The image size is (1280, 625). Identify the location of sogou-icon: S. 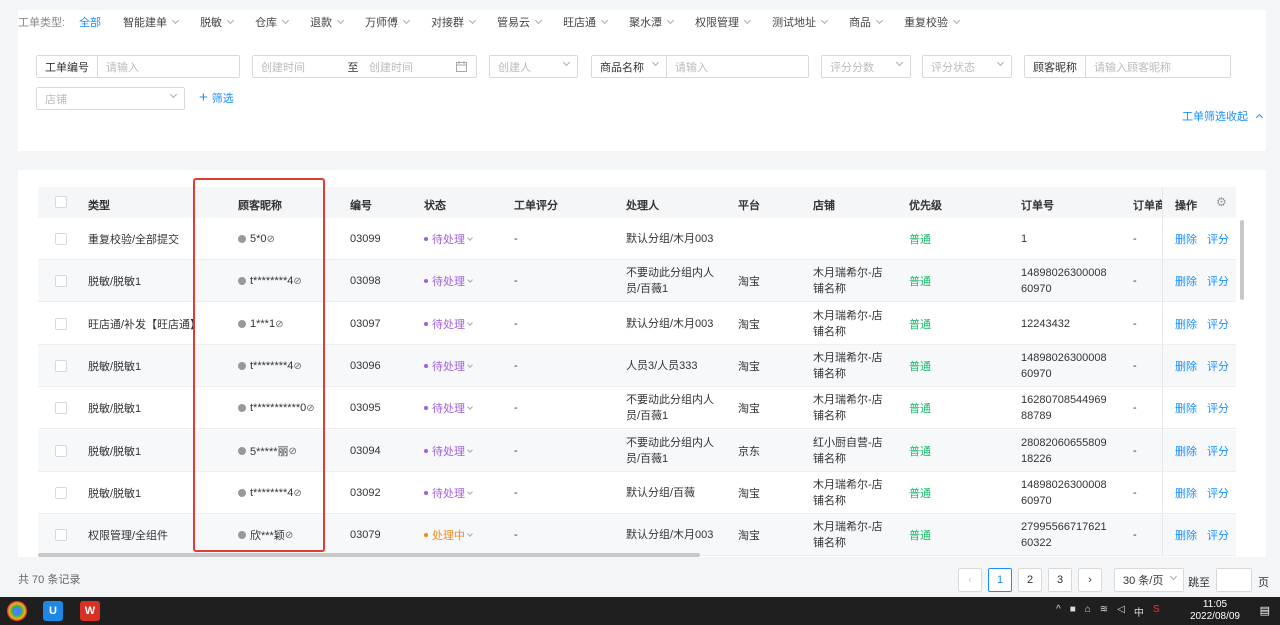
(1156, 611).